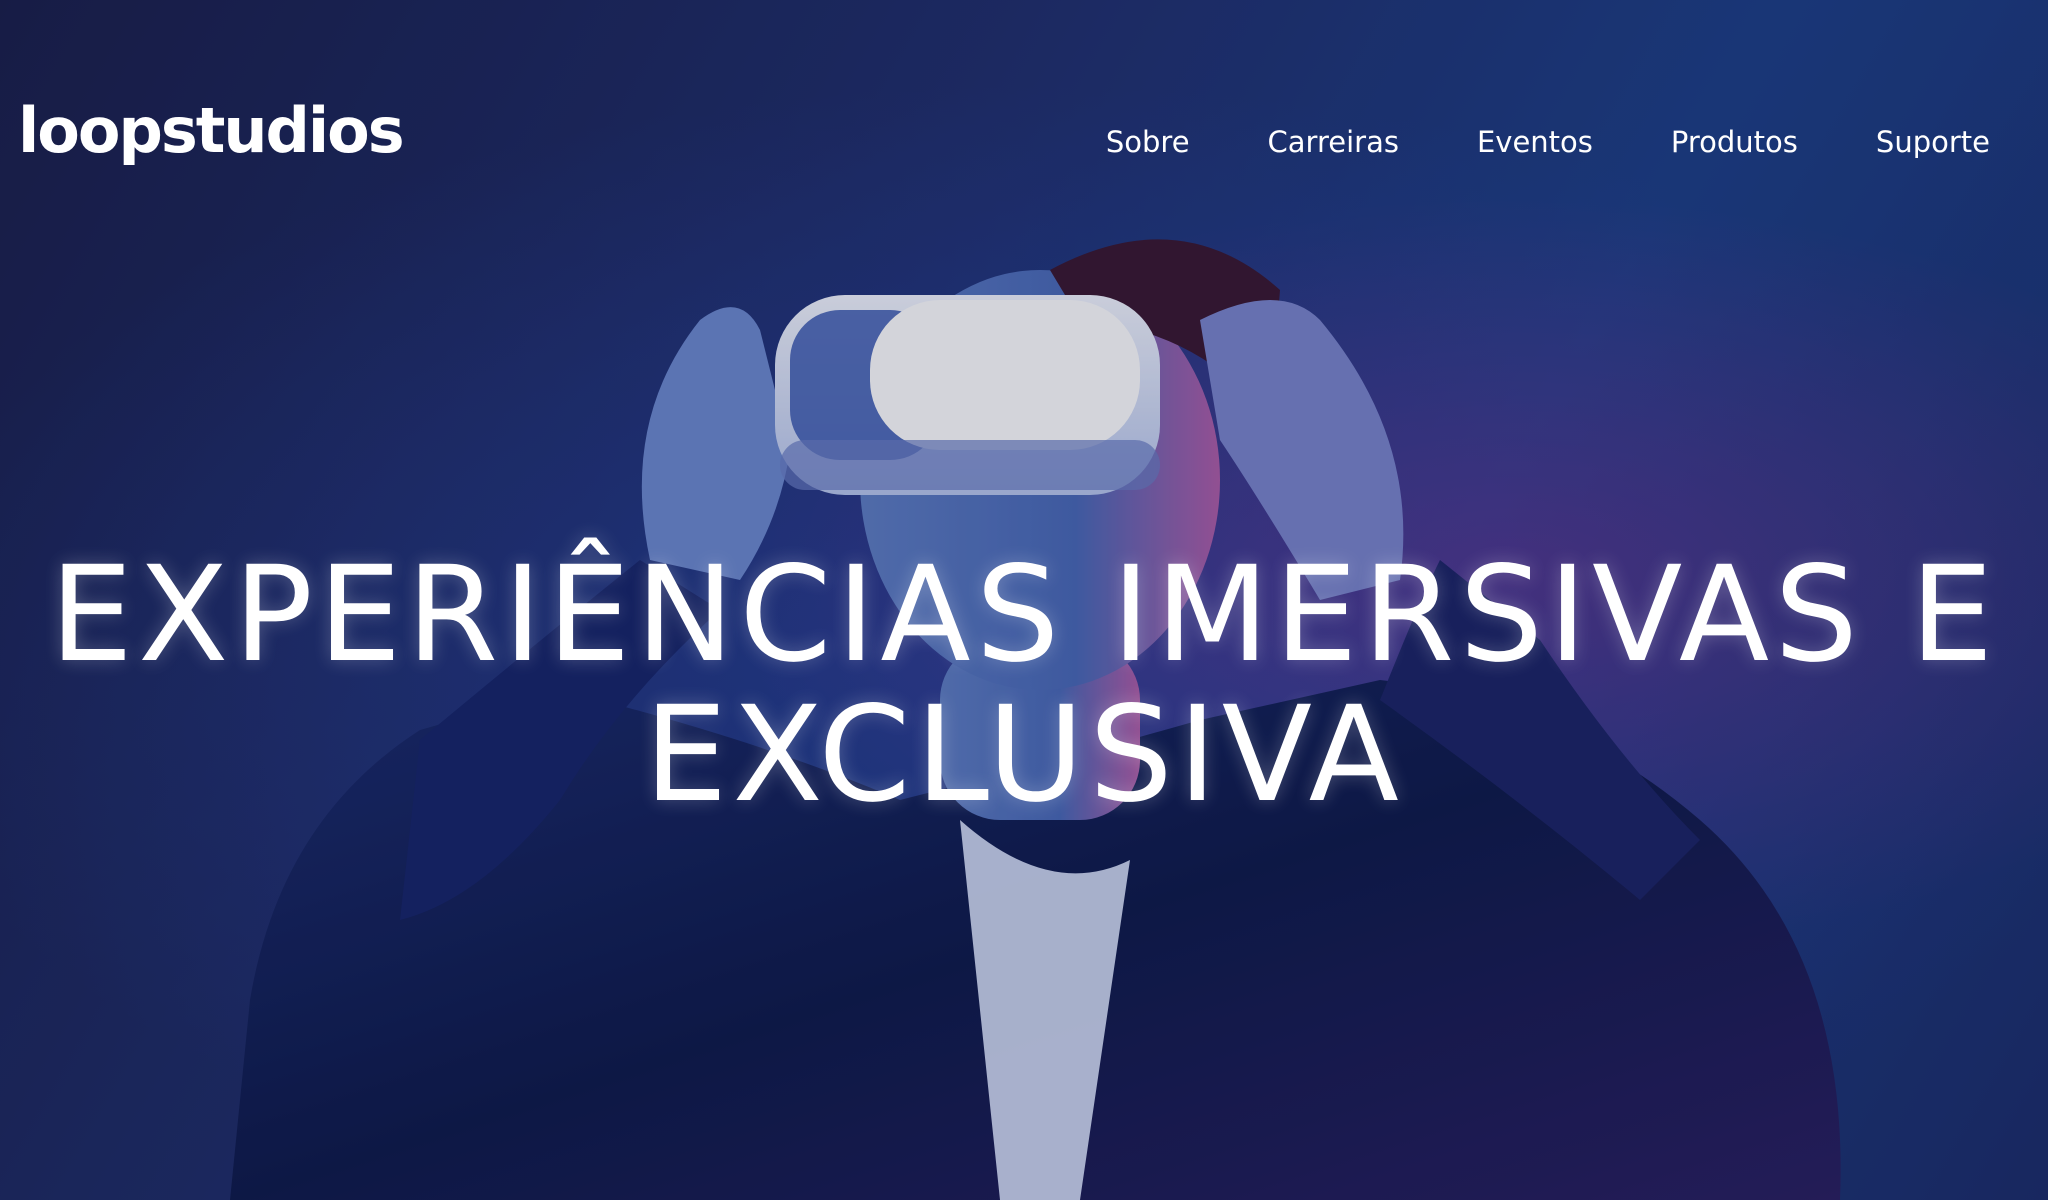 This screenshot has height=1200, width=2048. Describe the element at coordinates (1024, 755) in the screenshot. I see `headline-line-2: EXCLUSIVA` at that location.